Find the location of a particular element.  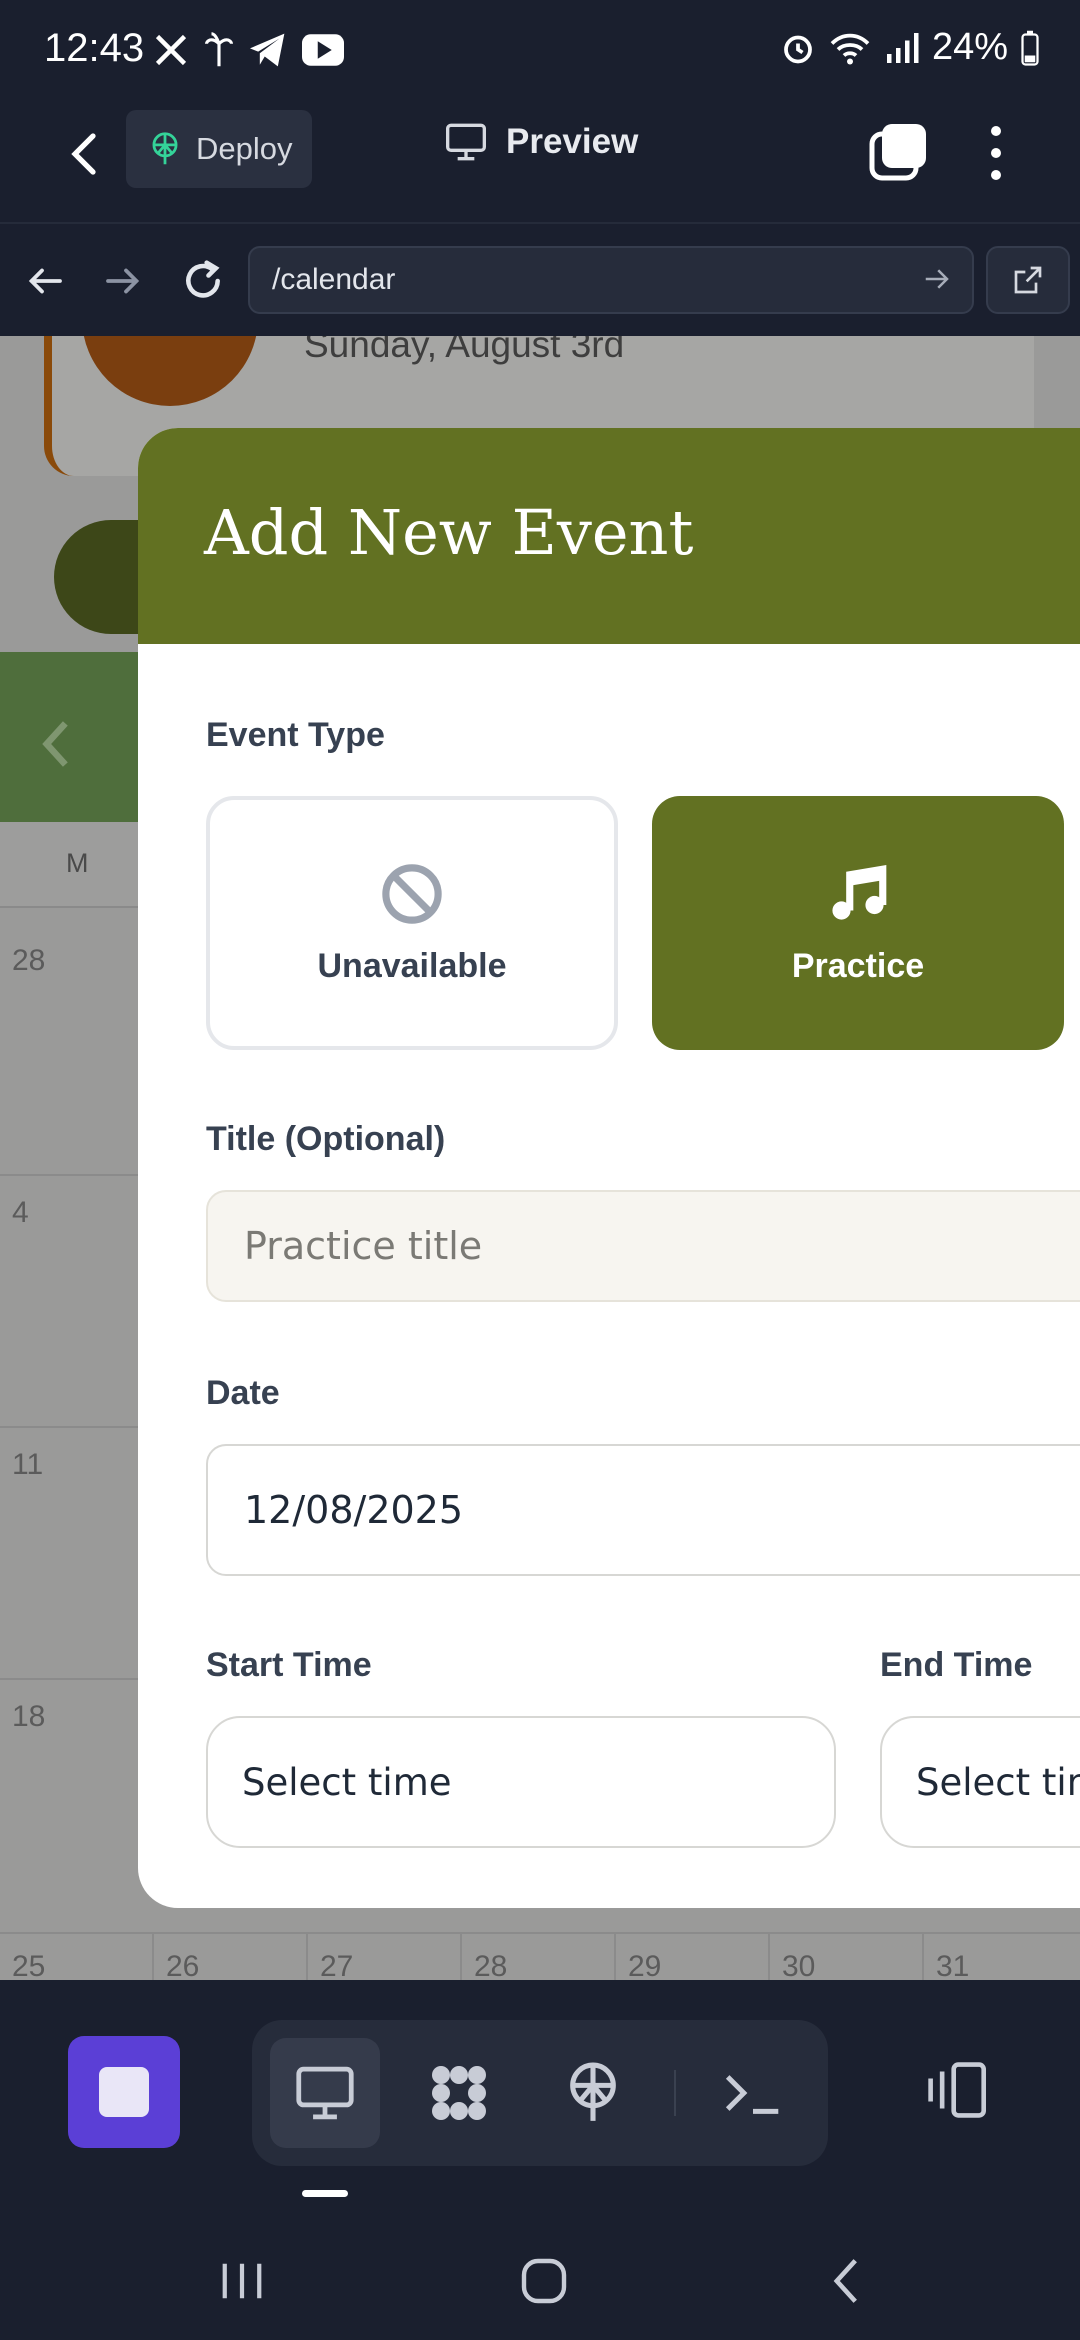

event-type-unavailable: Unavailable is located at coordinates (412, 923).